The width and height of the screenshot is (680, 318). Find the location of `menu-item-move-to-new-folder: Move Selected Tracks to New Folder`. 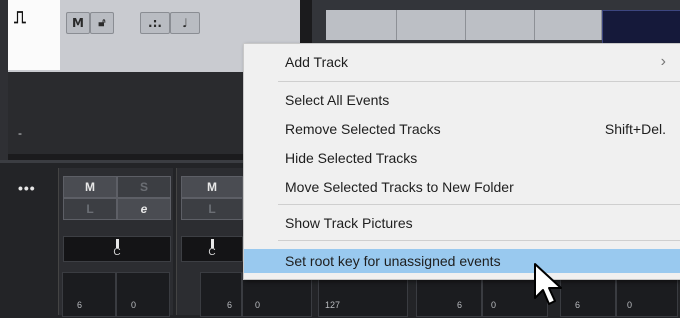

menu-item-move-to-new-folder: Move Selected Tracks to New Folder is located at coordinates (462, 187).